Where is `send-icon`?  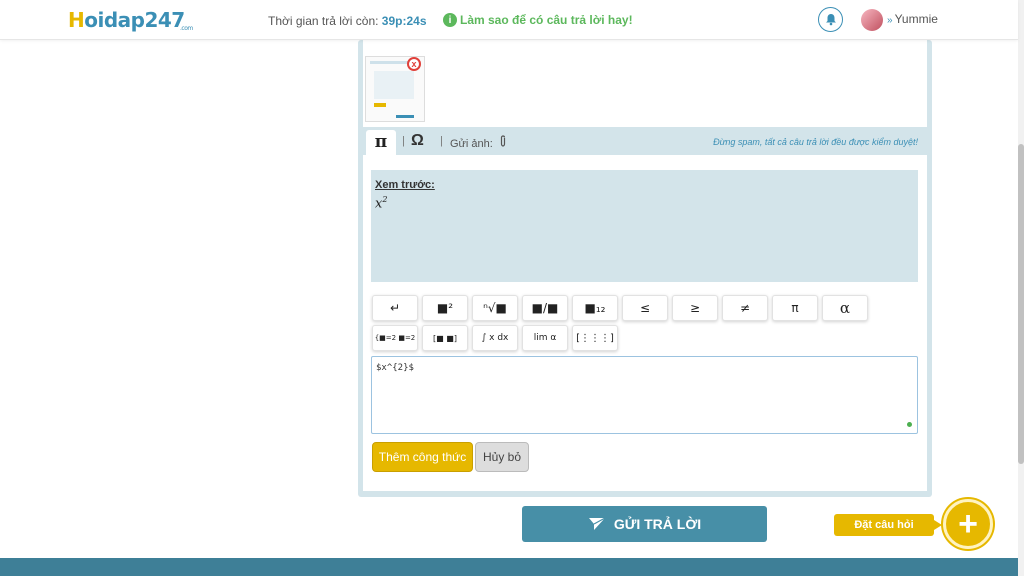 send-icon is located at coordinates (597, 523).